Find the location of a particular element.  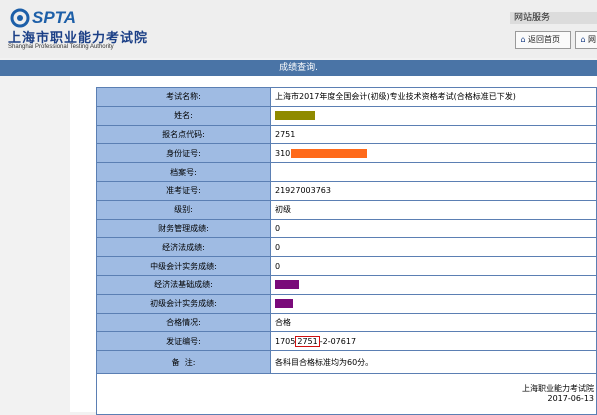

exam-name-label: 考试名称: is located at coordinates (183, 97).